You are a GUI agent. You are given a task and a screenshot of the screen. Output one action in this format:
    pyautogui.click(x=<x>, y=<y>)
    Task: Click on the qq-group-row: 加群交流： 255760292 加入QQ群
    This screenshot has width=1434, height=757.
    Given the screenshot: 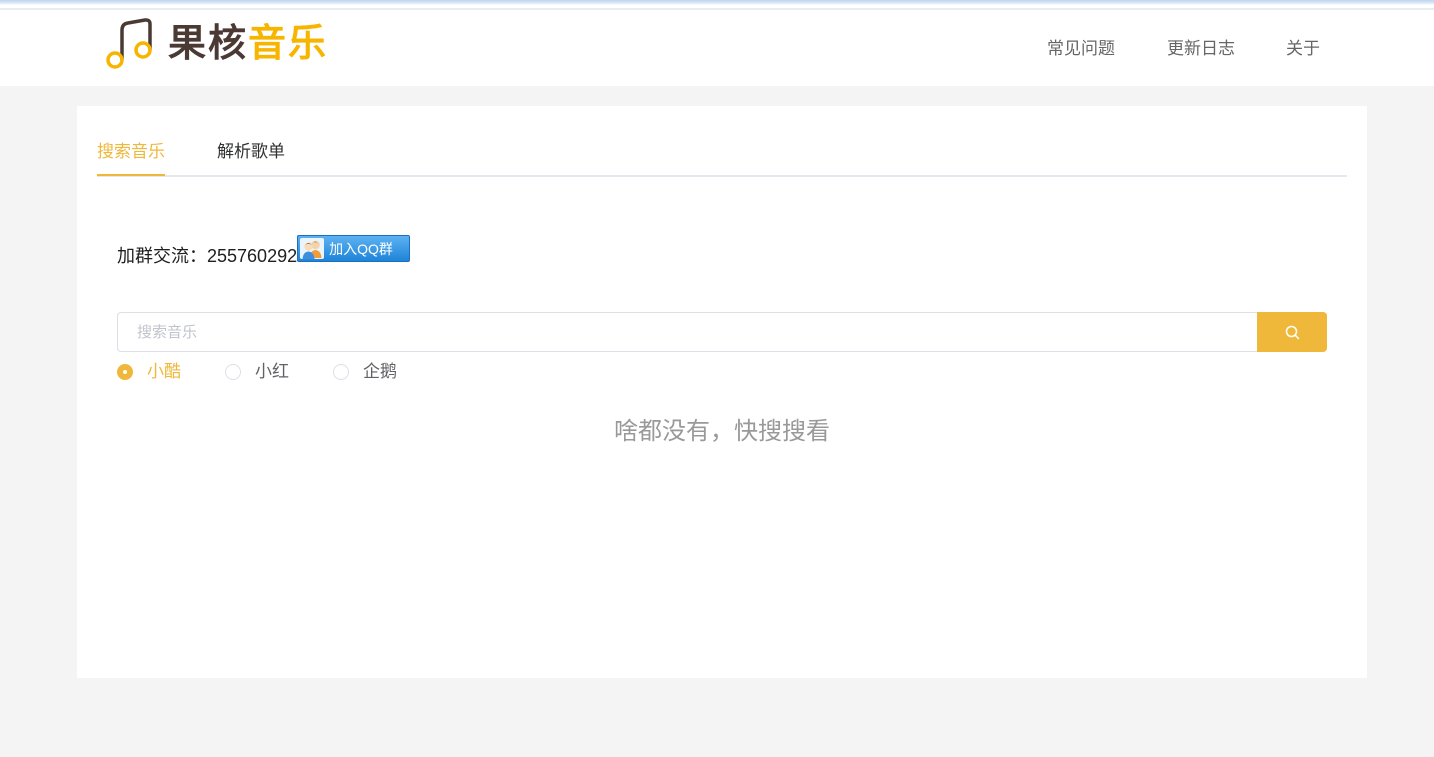 What is the action you would take?
    pyautogui.click(x=264, y=249)
    